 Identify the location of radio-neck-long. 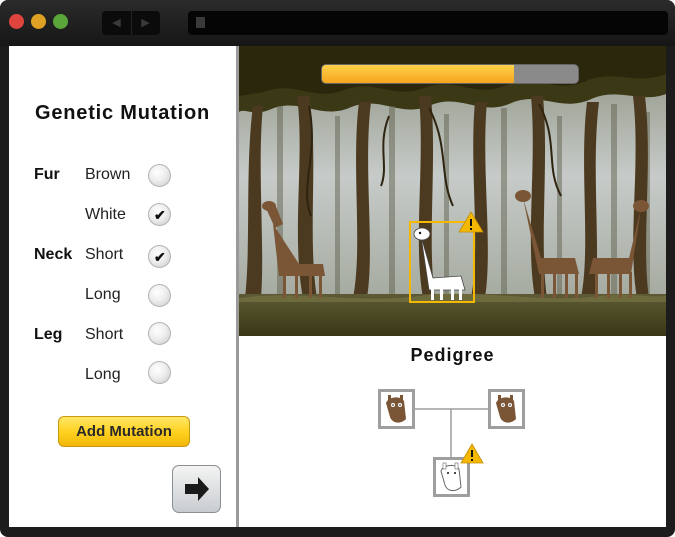
(159, 295).